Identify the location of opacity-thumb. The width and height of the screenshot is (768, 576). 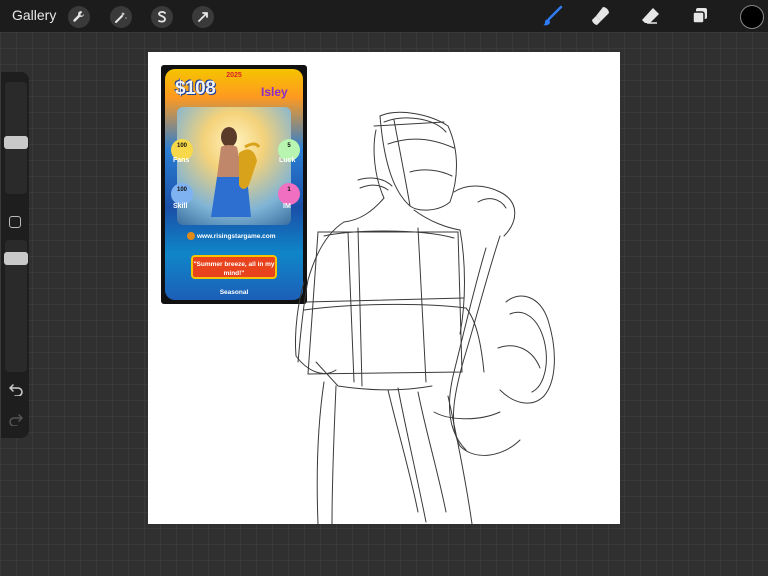
(16, 258).